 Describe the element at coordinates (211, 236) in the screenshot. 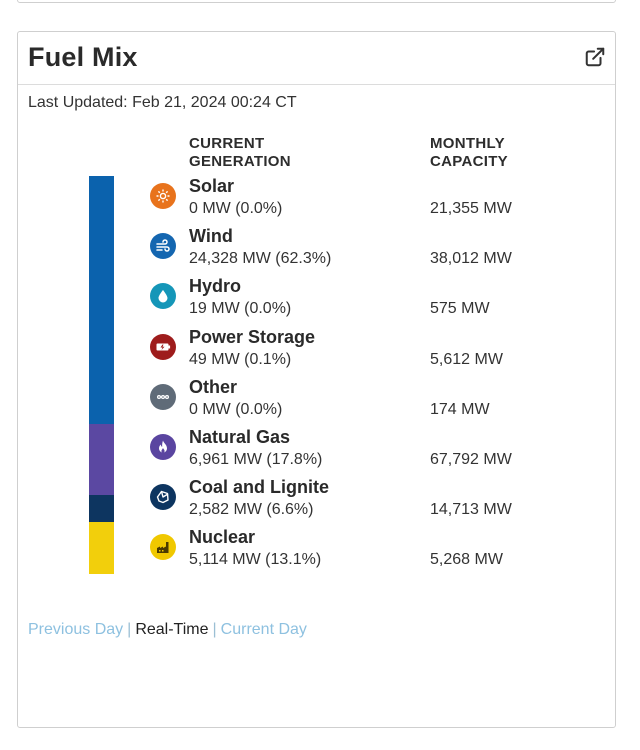

I see `fuel-name: Wind` at that location.